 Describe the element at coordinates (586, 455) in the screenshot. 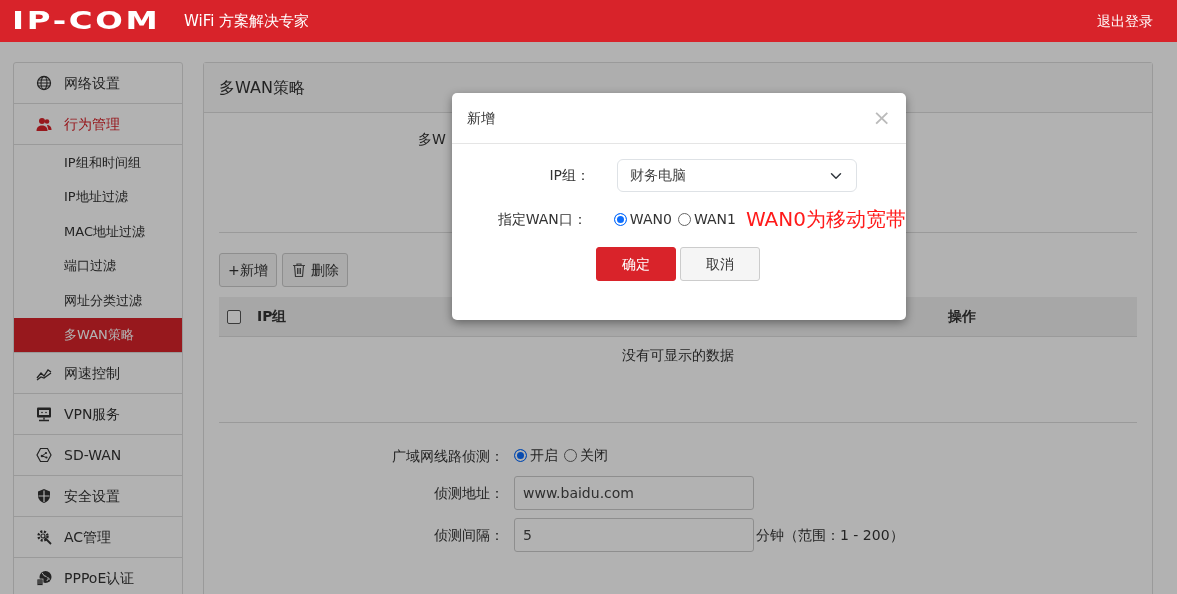

I see `radio-option: 关闭` at that location.